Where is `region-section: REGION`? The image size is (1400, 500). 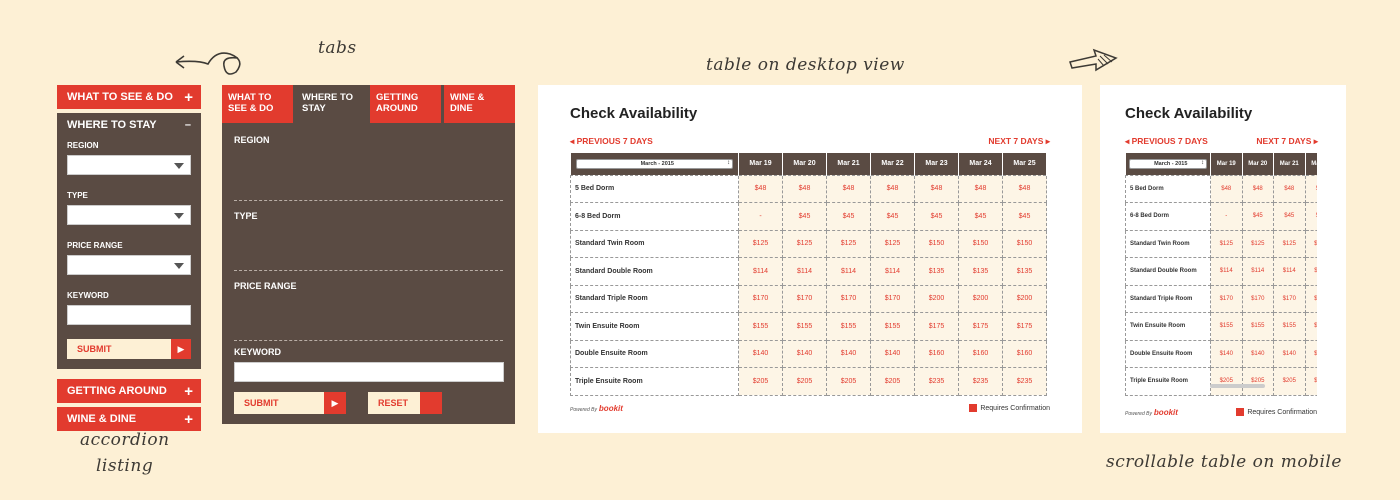
region-section: REGION is located at coordinates (368, 166).